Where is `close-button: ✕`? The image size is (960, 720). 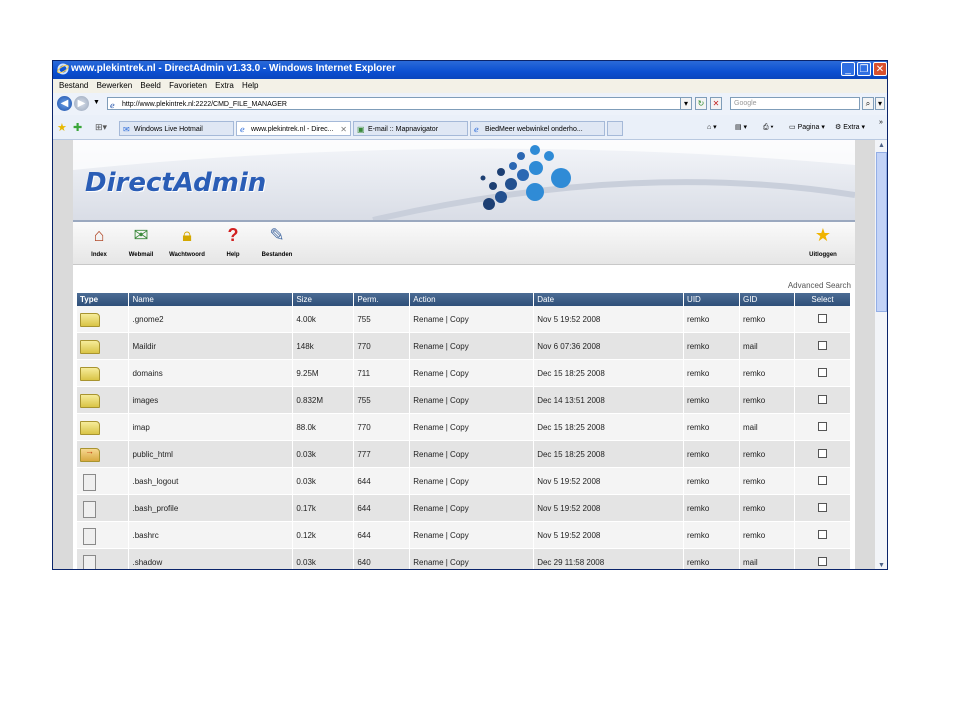 close-button: ✕ is located at coordinates (880, 69).